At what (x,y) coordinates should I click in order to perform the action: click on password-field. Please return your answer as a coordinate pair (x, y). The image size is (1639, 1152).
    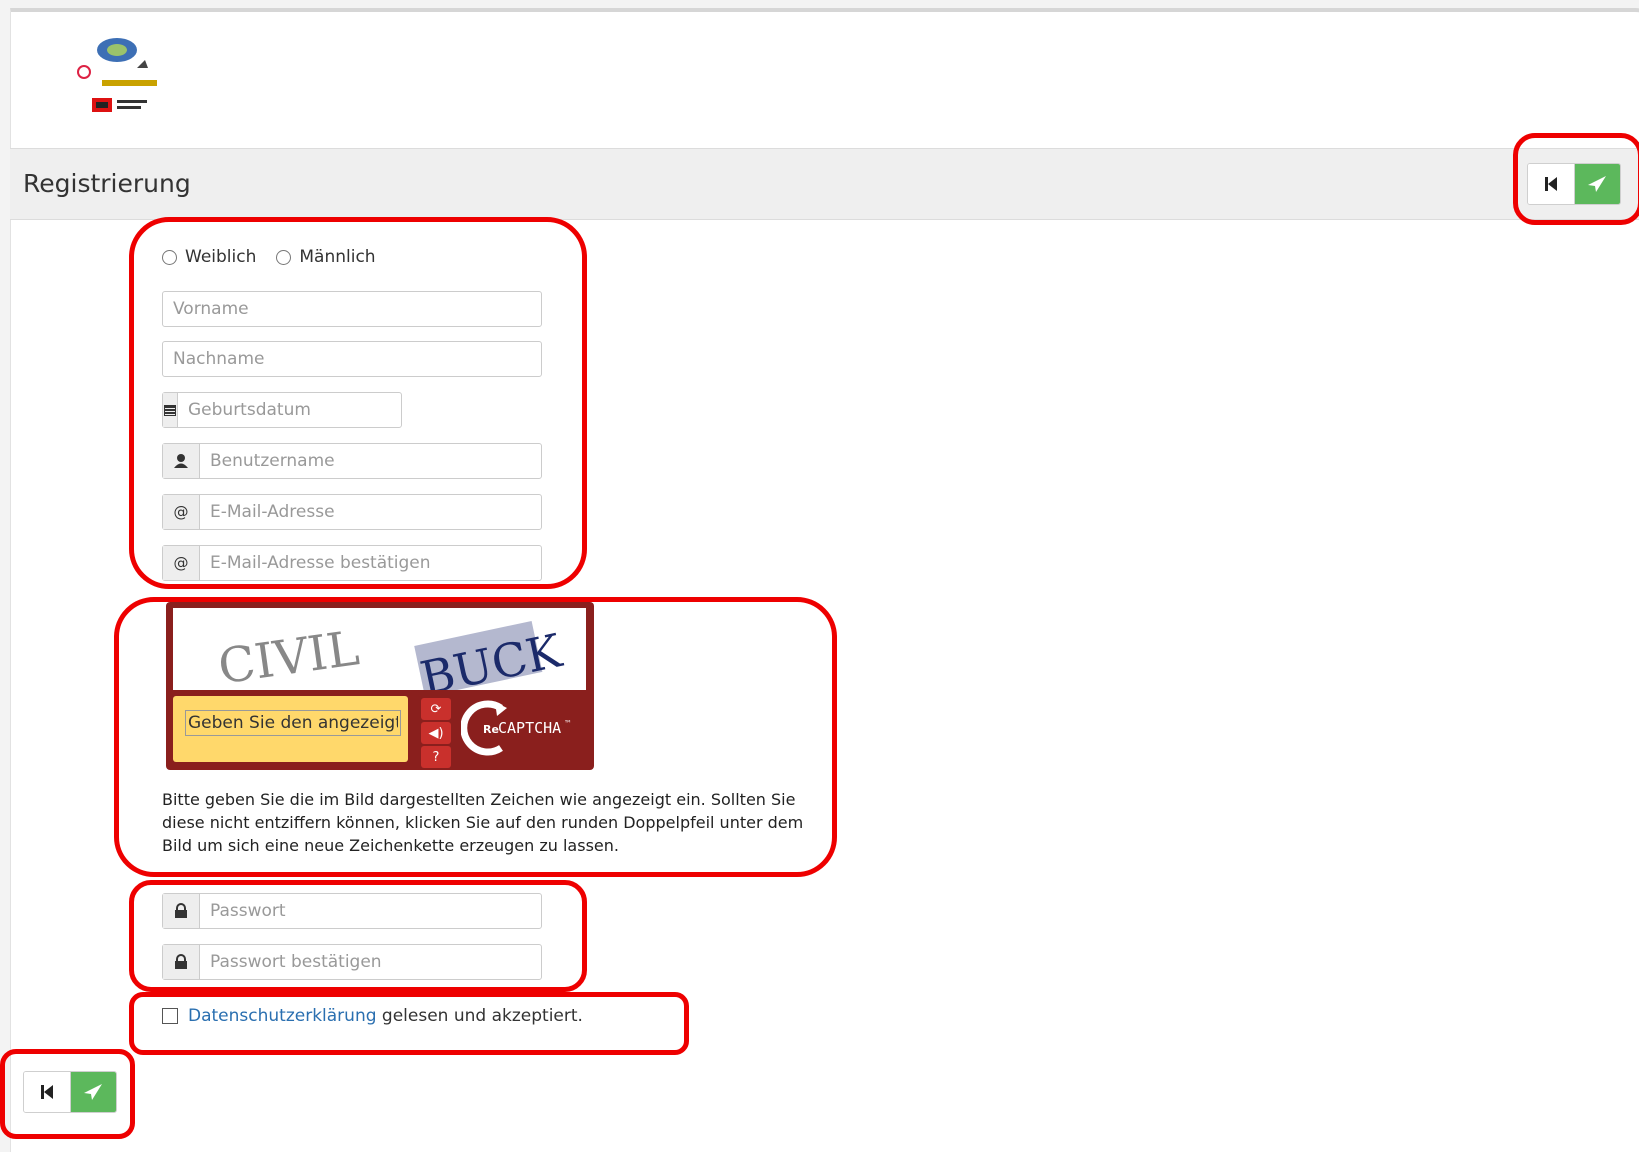
    Looking at the image, I should click on (352, 911).